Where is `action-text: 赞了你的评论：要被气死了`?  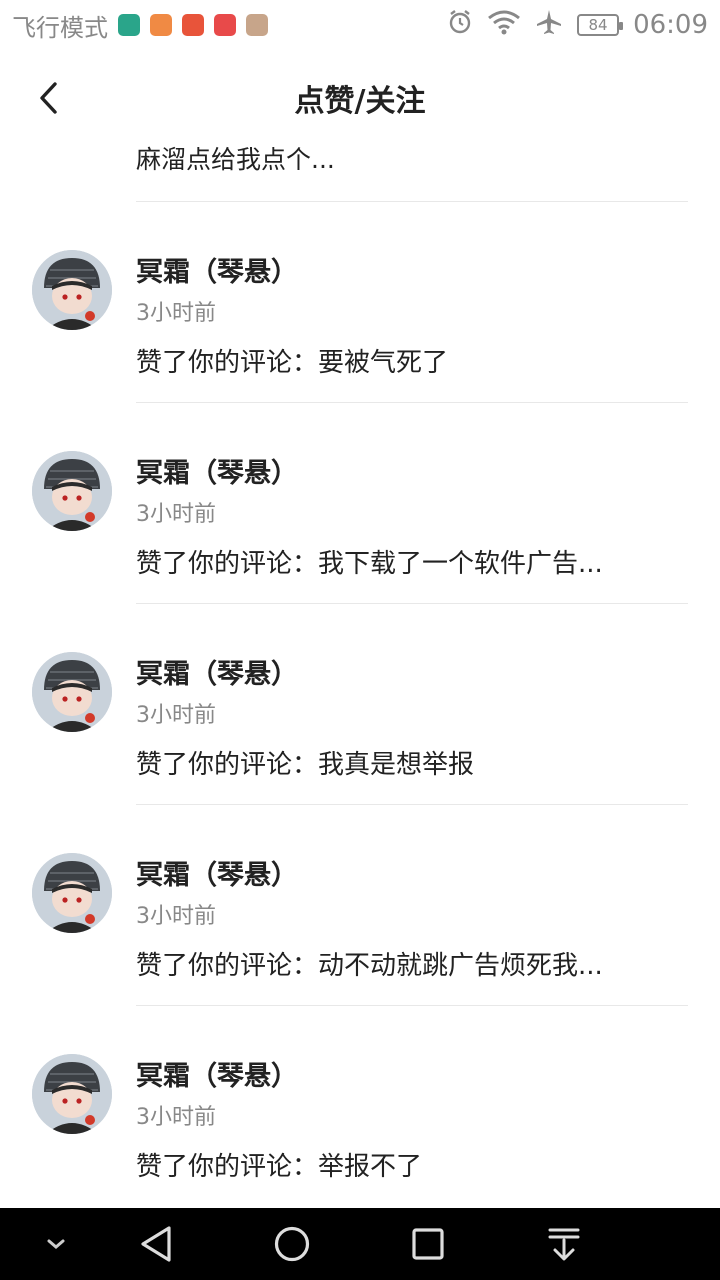 action-text: 赞了你的评论：要被气死了 is located at coordinates (292, 363).